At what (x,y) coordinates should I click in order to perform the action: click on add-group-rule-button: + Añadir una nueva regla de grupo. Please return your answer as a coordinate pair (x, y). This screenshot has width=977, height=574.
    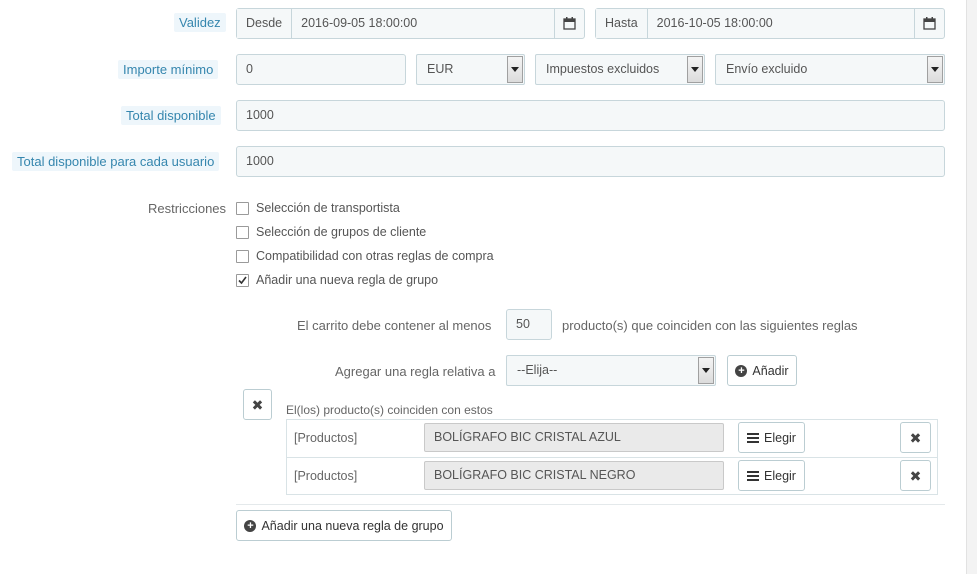
    Looking at the image, I should click on (344, 525).